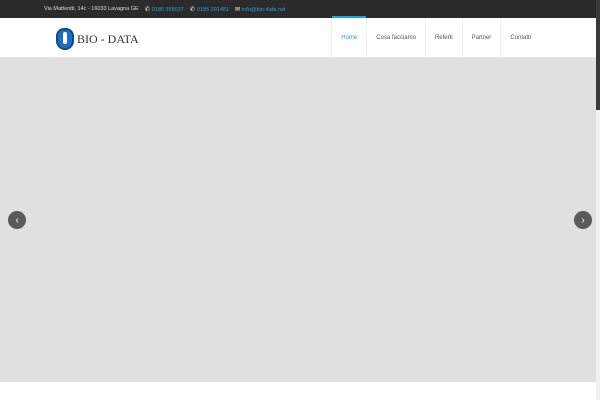  I want to click on nav-contatti: Contatti, so click(520, 38).